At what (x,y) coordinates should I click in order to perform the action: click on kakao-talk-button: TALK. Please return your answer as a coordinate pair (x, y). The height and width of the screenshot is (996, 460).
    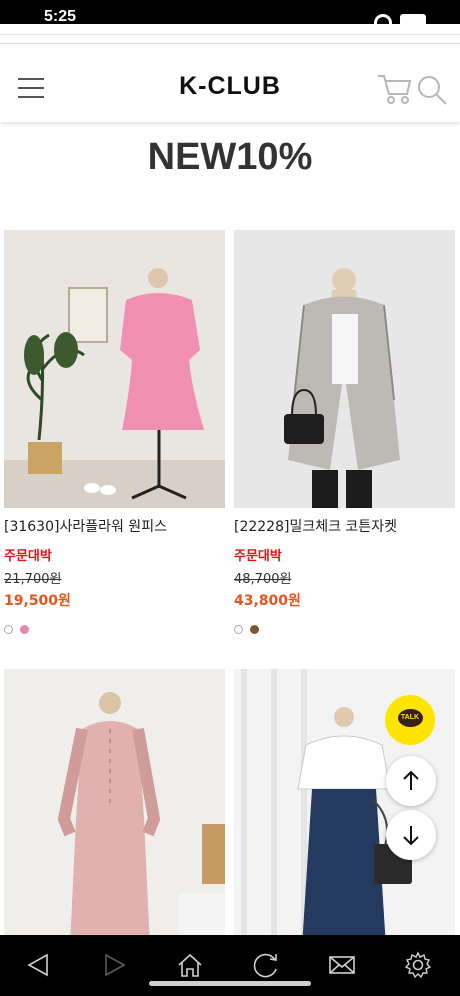
    Looking at the image, I should click on (410, 720).